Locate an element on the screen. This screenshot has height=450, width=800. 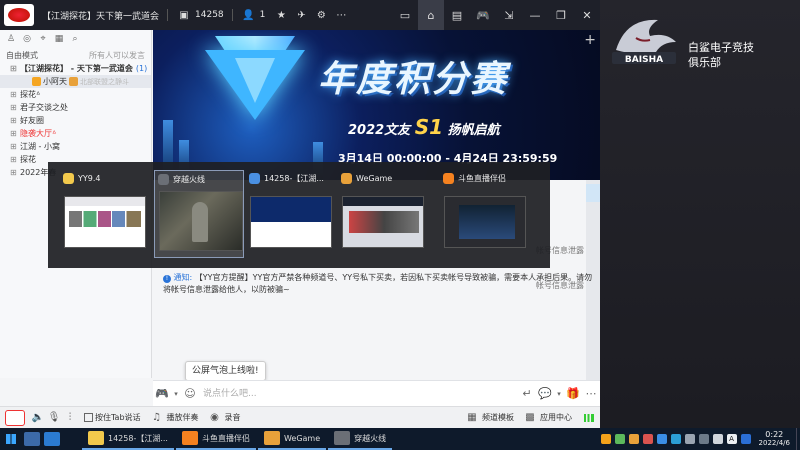
equalizer-icon: ⫶ is located at coordinates (70, 417).